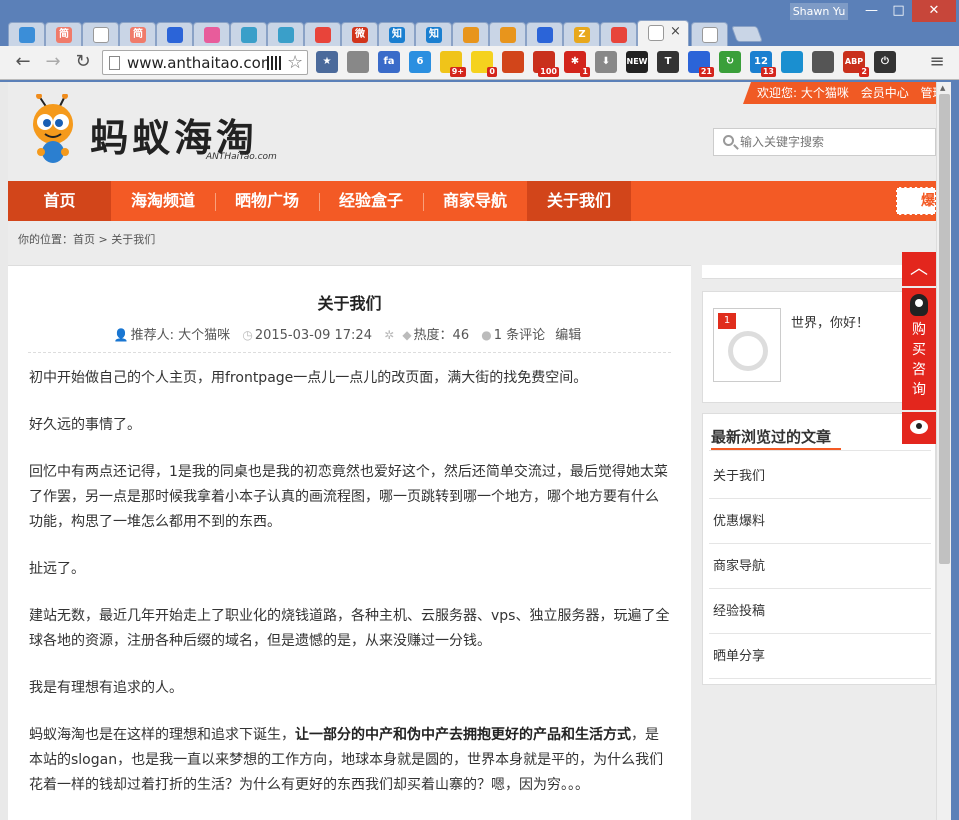  What do you see at coordinates (358, 62) in the screenshot?
I see `globe-icon` at bounding box center [358, 62].